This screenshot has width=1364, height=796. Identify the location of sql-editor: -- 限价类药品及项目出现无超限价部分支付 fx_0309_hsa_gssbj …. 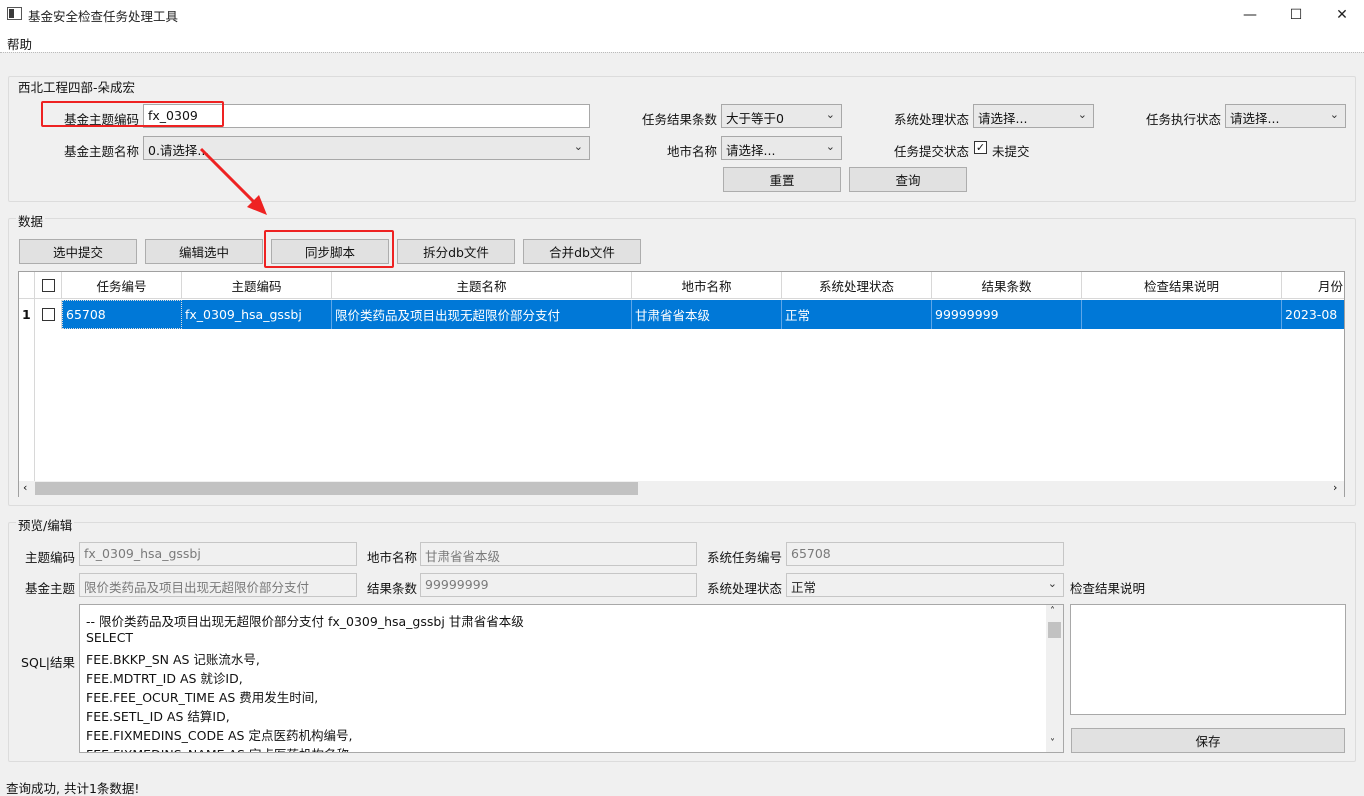
(571, 678).